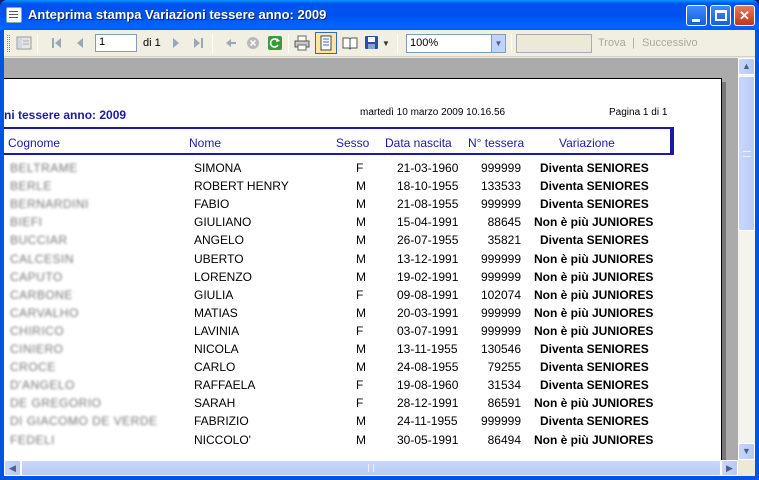  What do you see at coordinates (746, 451) in the screenshot?
I see `scroll-down-button: ▼` at bounding box center [746, 451].